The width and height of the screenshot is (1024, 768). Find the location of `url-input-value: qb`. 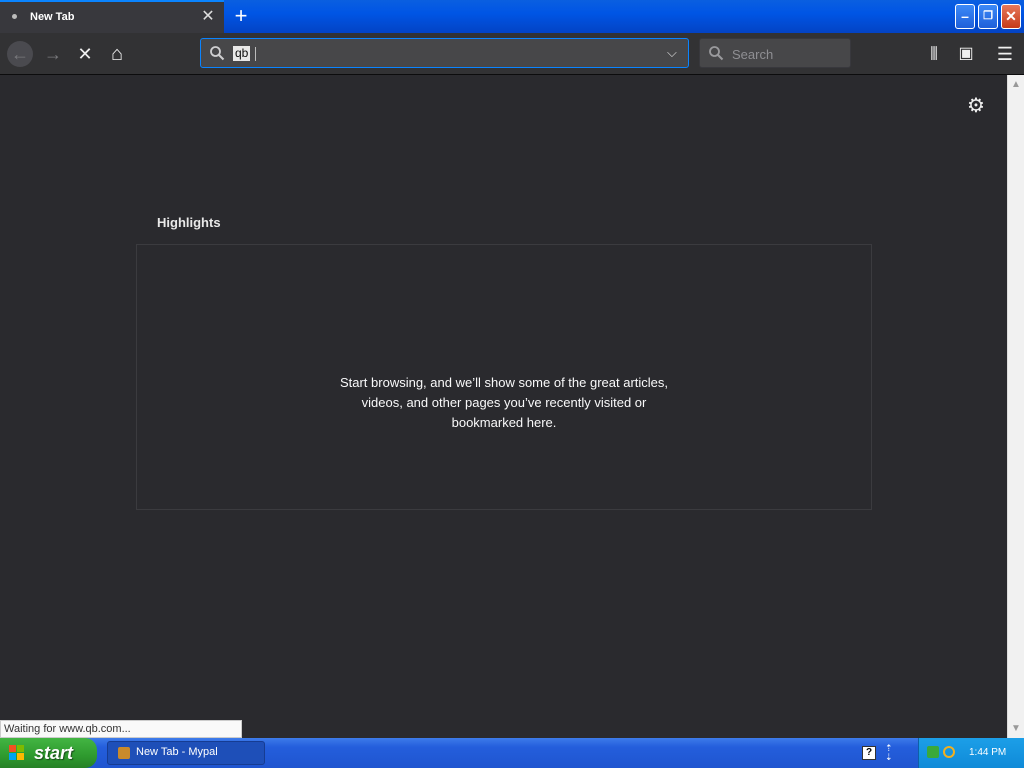

url-input-value: qb is located at coordinates (242, 53).